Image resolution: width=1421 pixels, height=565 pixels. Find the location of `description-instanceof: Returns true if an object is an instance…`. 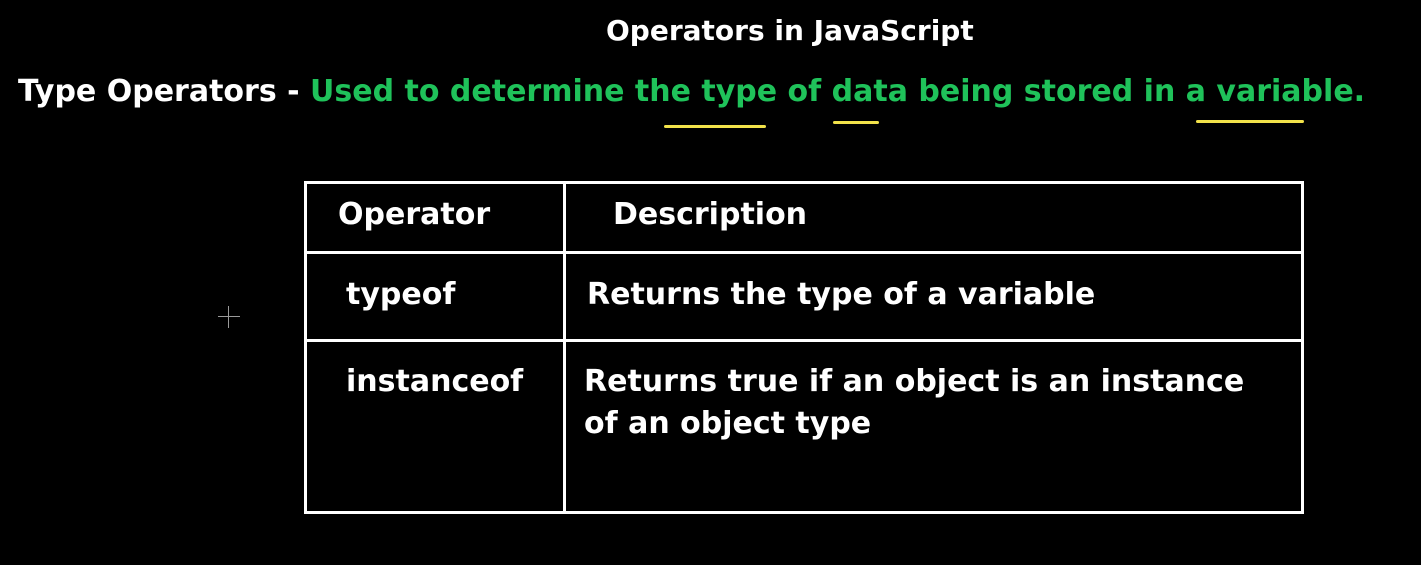

description-instanceof: Returns true if an object is an instance… is located at coordinates (914, 402).